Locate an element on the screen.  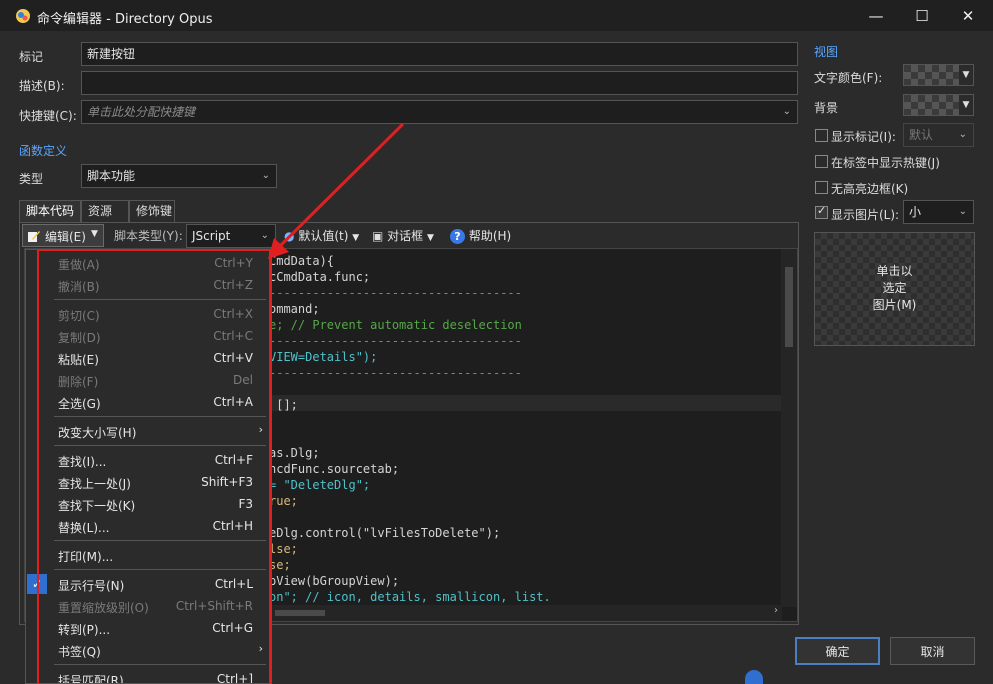
function-definition-heading: 函数定义 is located at coordinates (43, 151).